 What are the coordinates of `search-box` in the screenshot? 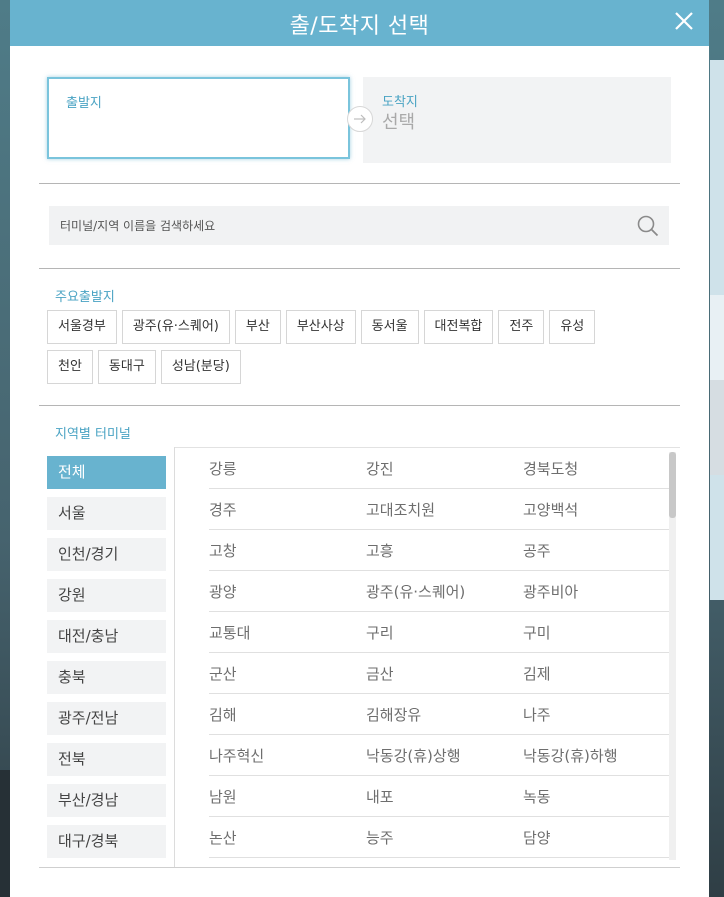 It's located at (359, 225).